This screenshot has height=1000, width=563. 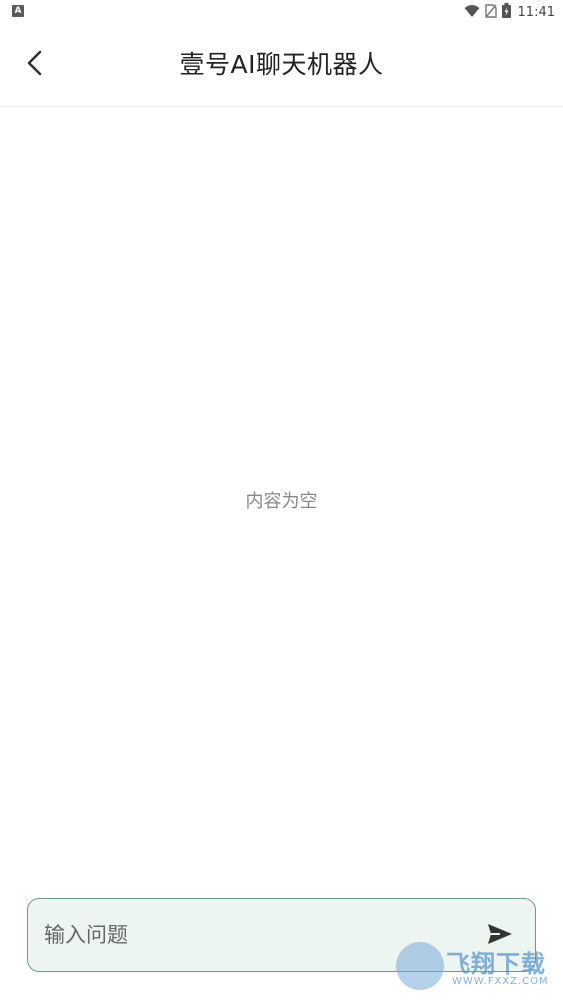 I want to click on status-icons: 11:41, so click(x=509, y=12).